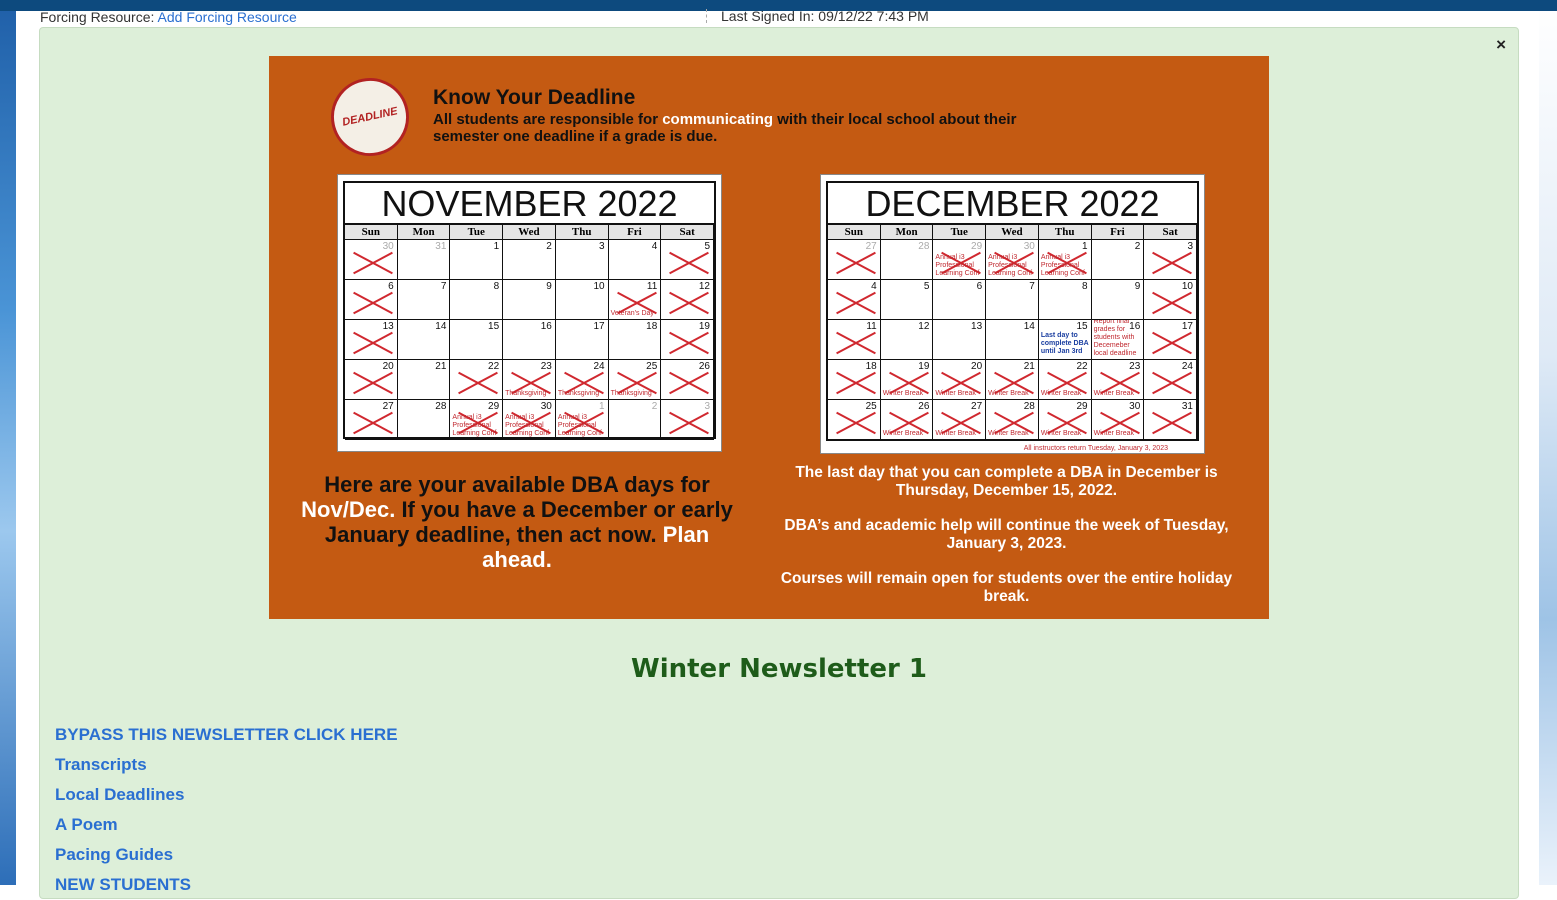 The height and width of the screenshot is (900, 1557). Describe the element at coordinates (817, 16) in the screenshot. I see `last-signed-in: Last Signed In: 09/12/22 7:43 PM` at that location.